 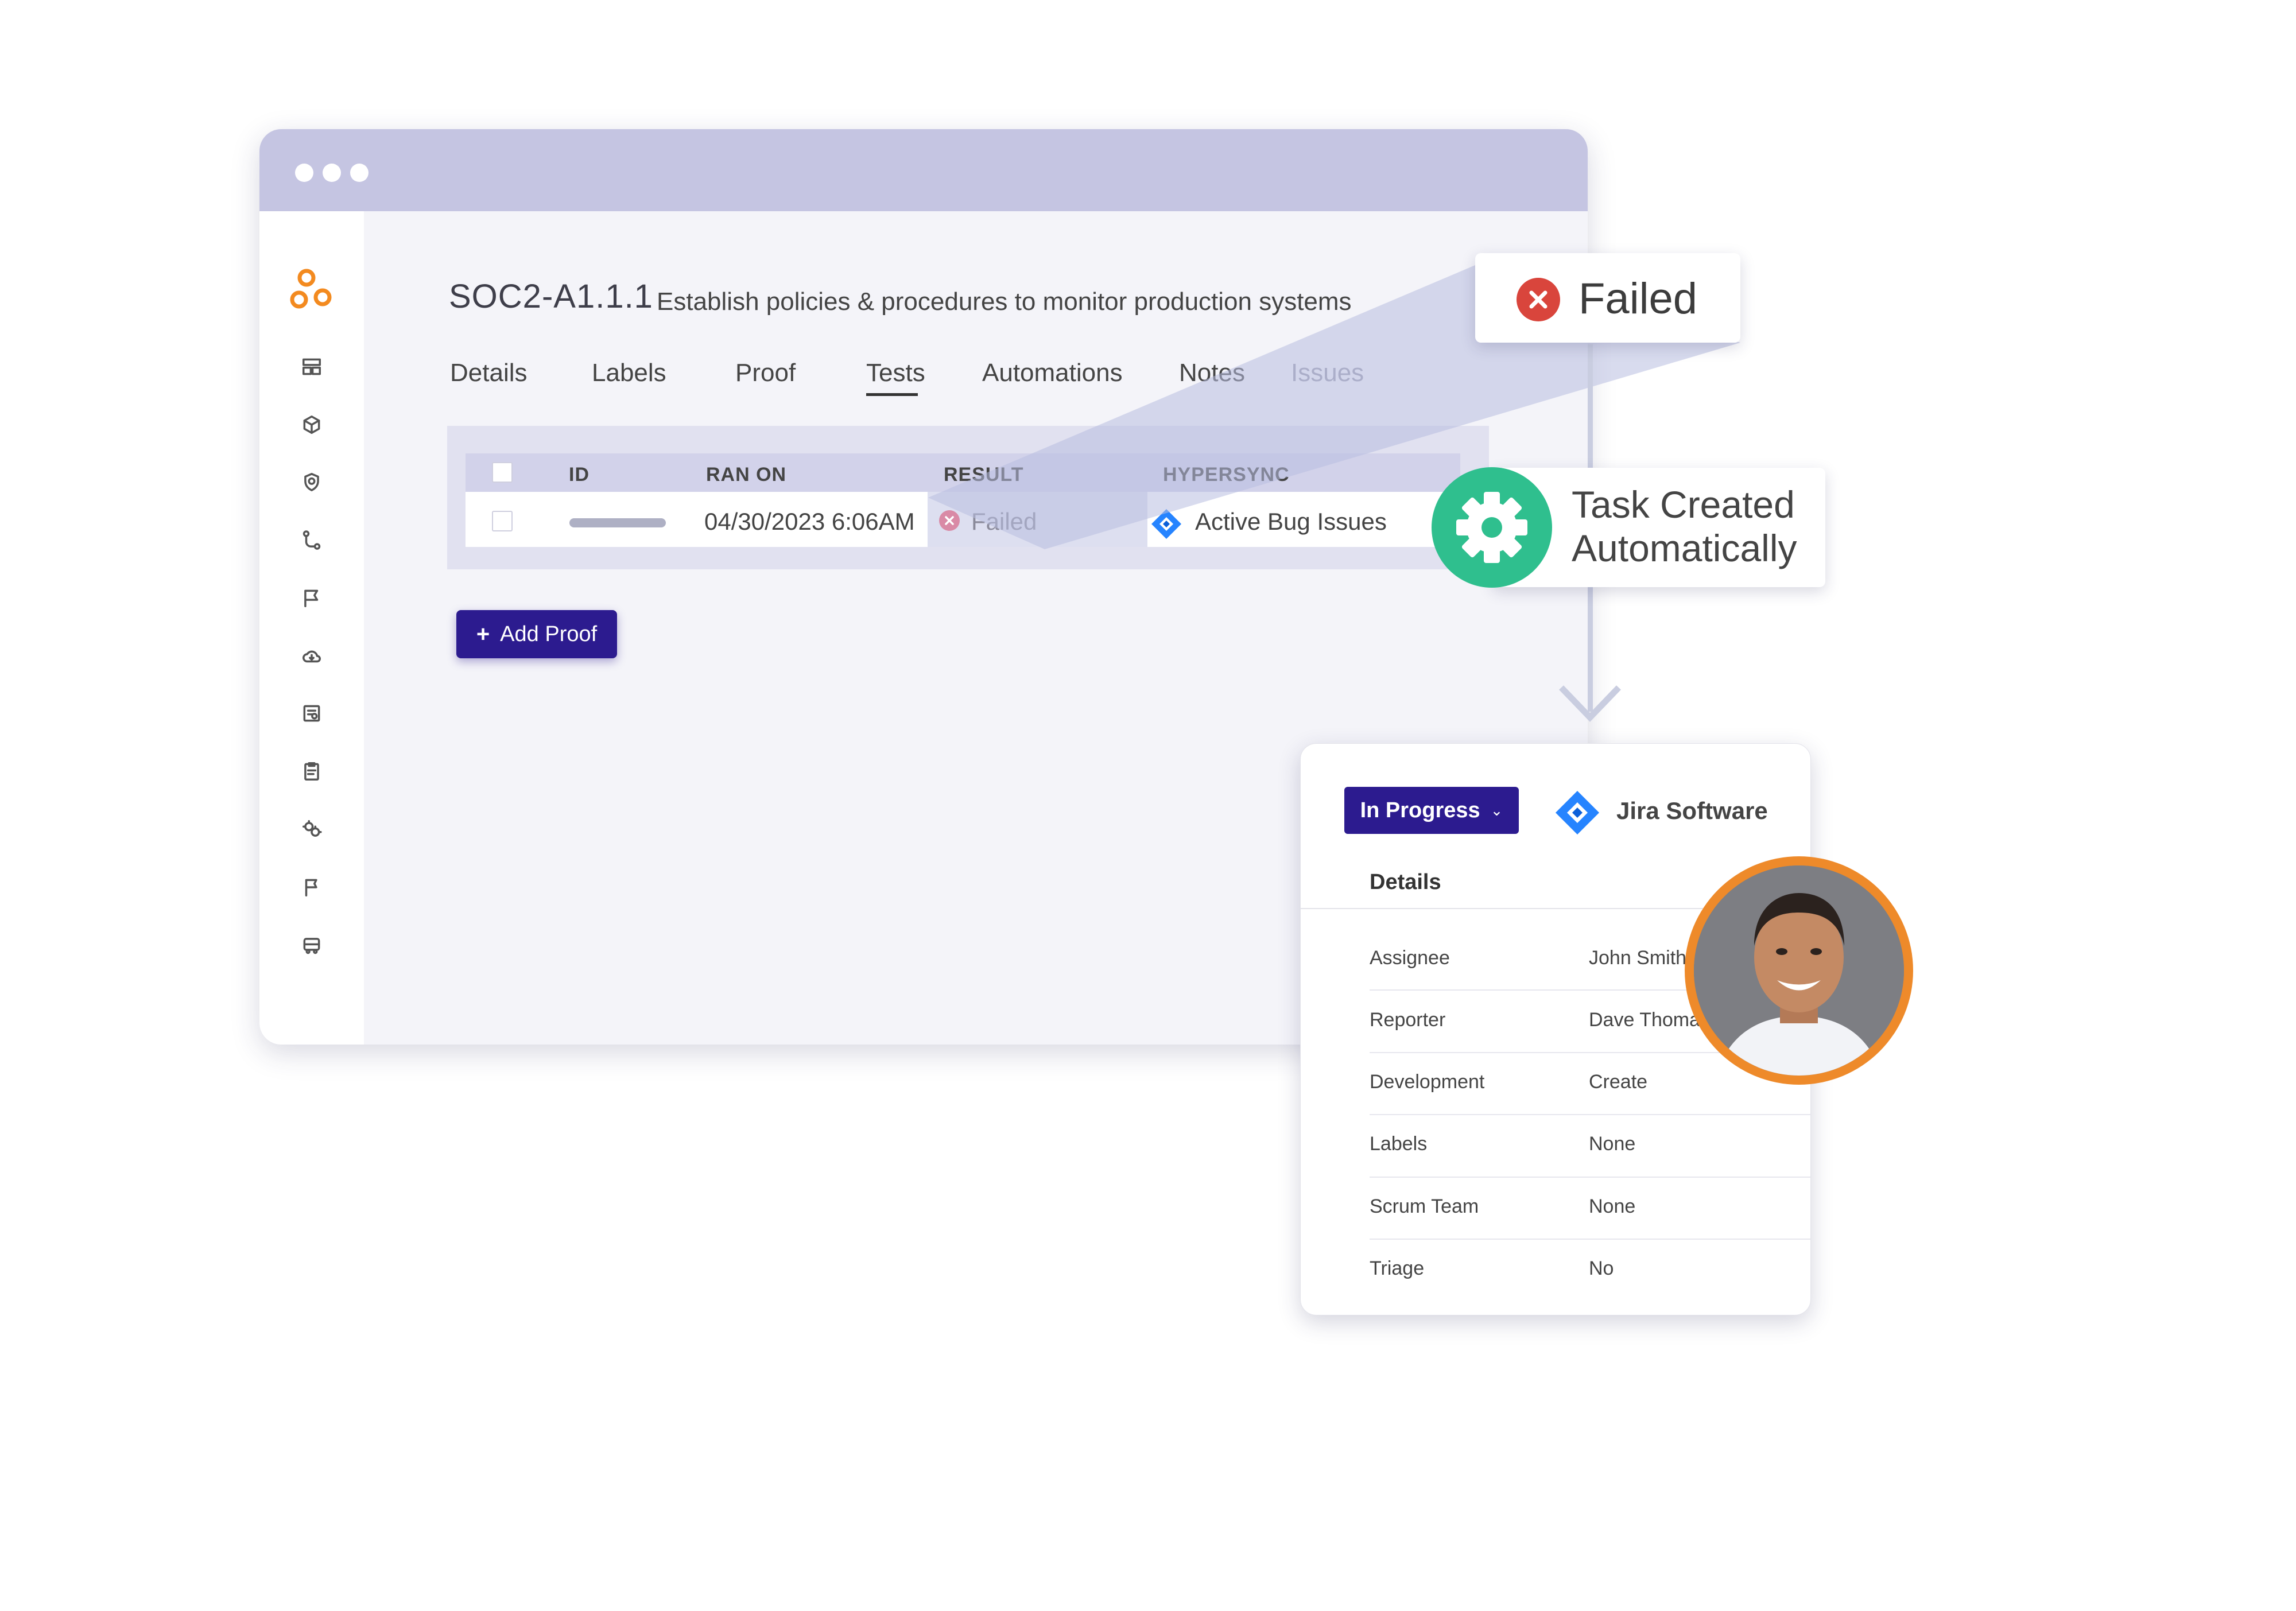 What do you see at coordinates (483, 634) in the screenshot?
I see `plus-icon: +` at bounding box center [483, 634].